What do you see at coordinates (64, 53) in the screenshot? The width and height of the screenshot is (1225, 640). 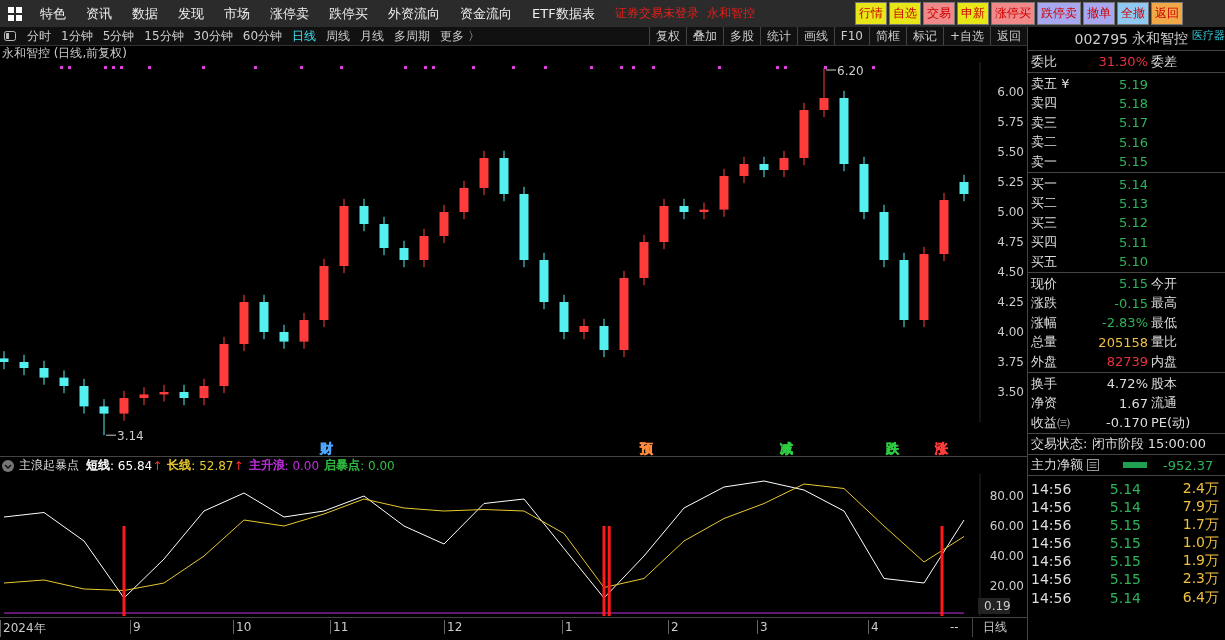 I see `chart-title: 永和智控 (日线,前复权)` at bounding box center [64, 53].